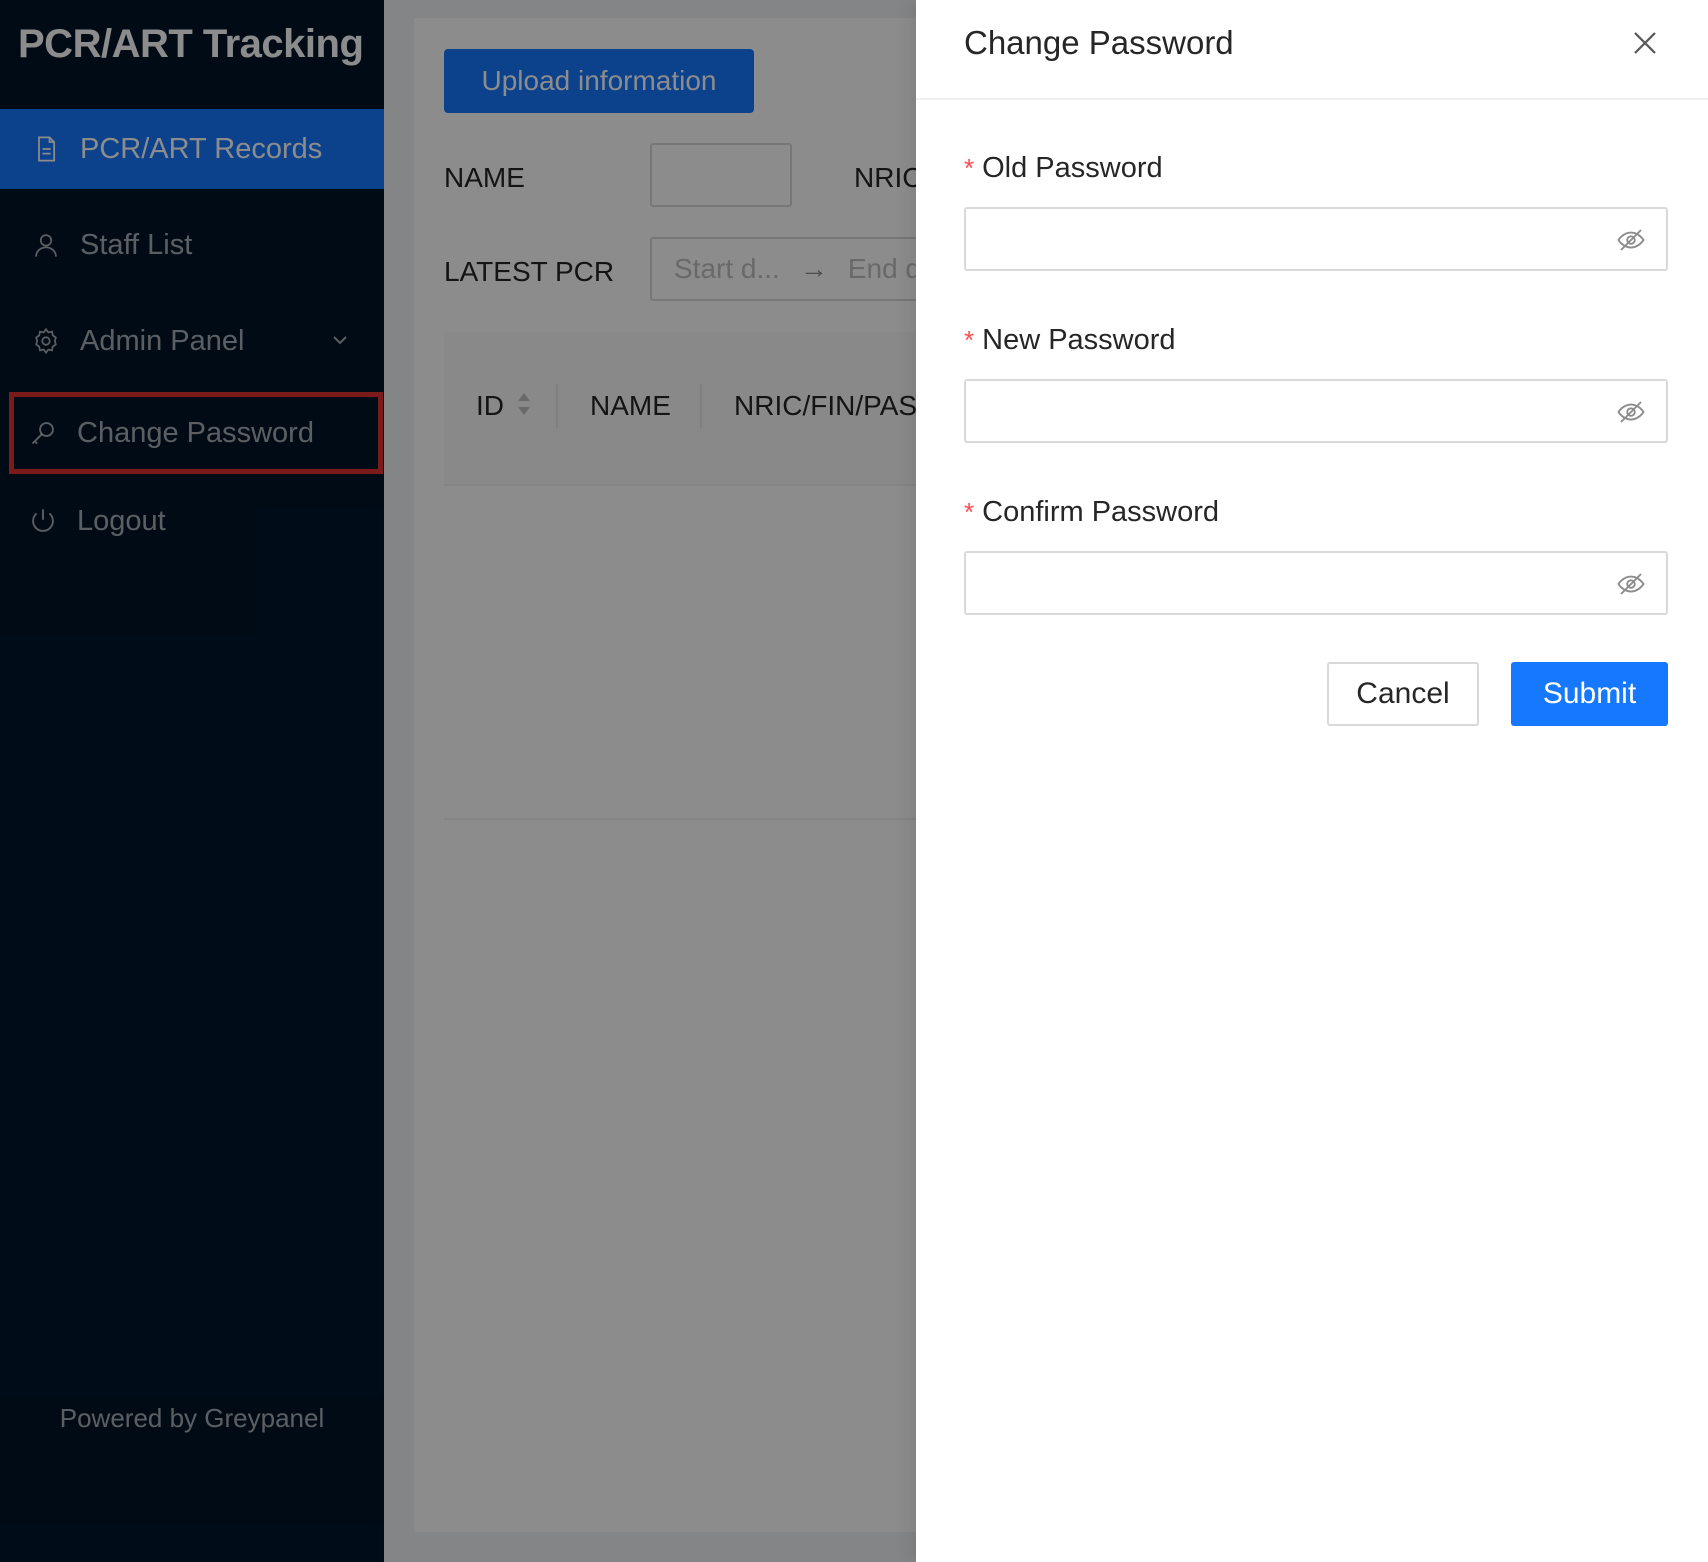 This screenshot has width=1708, height=1562. Describe the element at coordinates (1099, 42) in the screenshot. I see `drawer-title: Change Password` at that location.